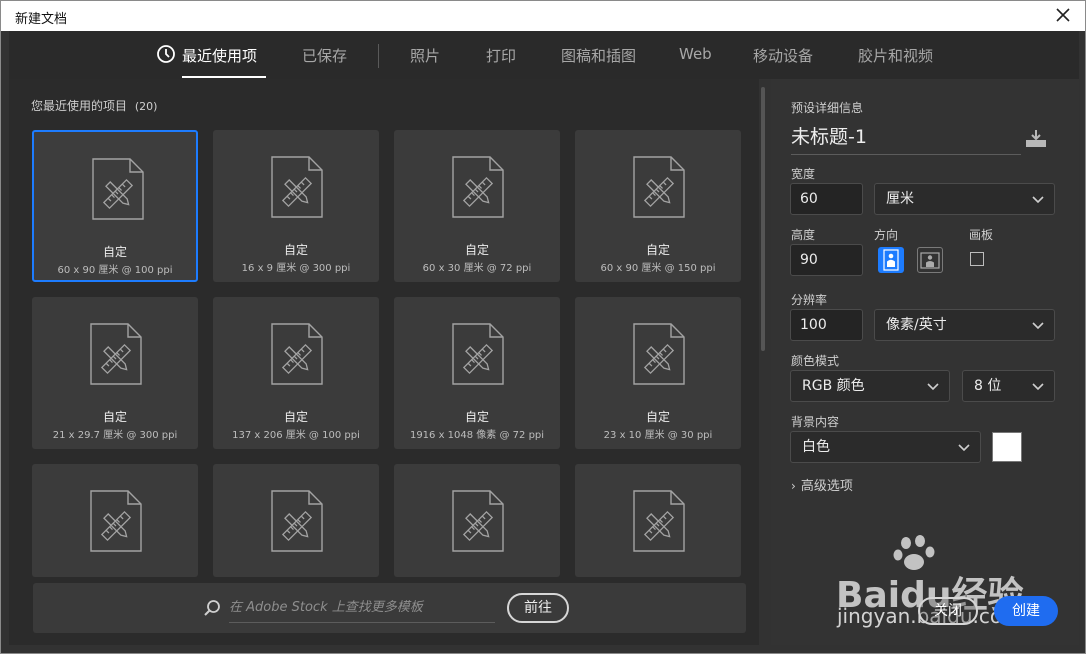 The width and height of the screenshot is (1086, 654). I want to click on stock-search-bar: 在 Adobe Stock 上查找更多模板 前往, so click(389, 608).